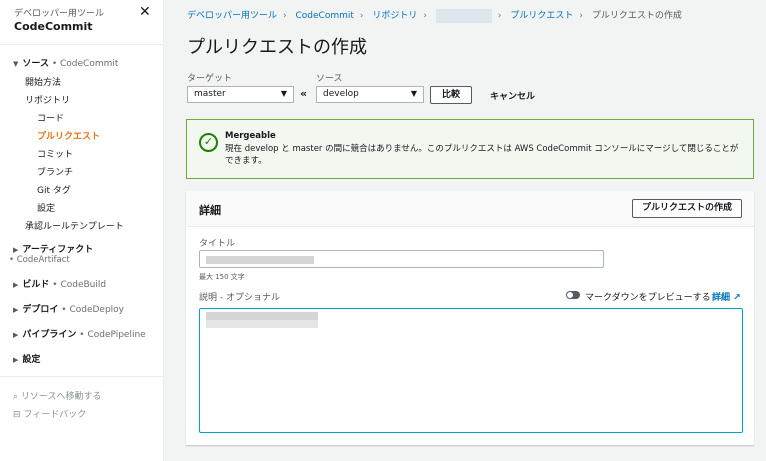 The width and height of the screenshot is (766, 461). What do you see at coordinates (145, 12) in the screenshot?
I see `close-icon: ✕` at bounding box center [145, 12].